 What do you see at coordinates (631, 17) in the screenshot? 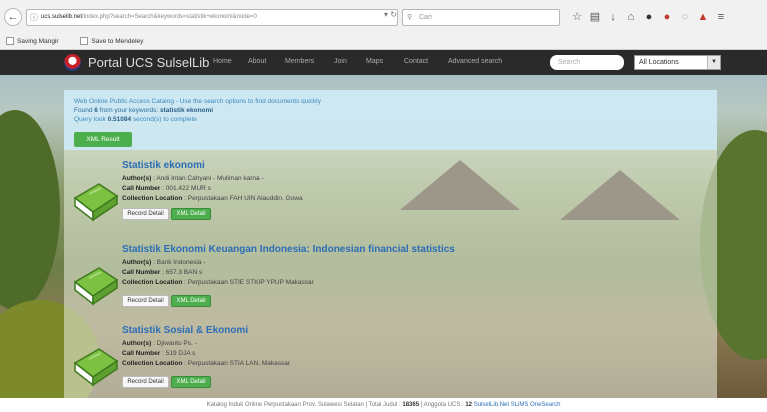
I see `home-icon: ⌂` at bounding box center [631, 17].